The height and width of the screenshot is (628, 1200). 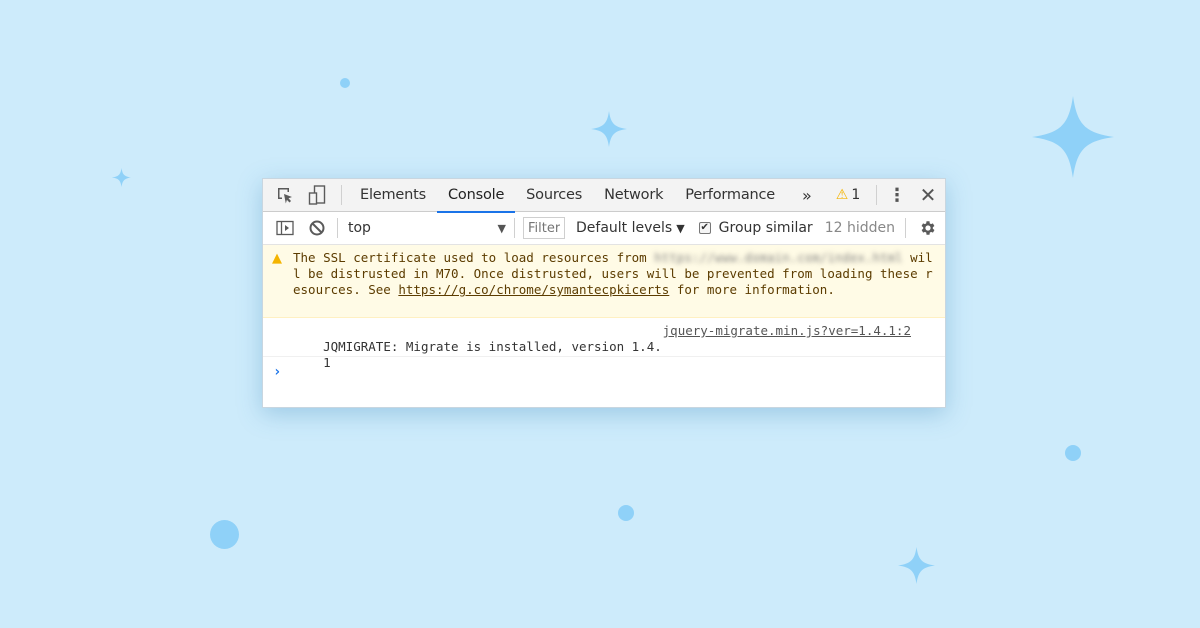 What do you see at coordinates (609, 129) in the screenshot?
I see `sparkle-medium-icon` at bounding box center [609, 129].